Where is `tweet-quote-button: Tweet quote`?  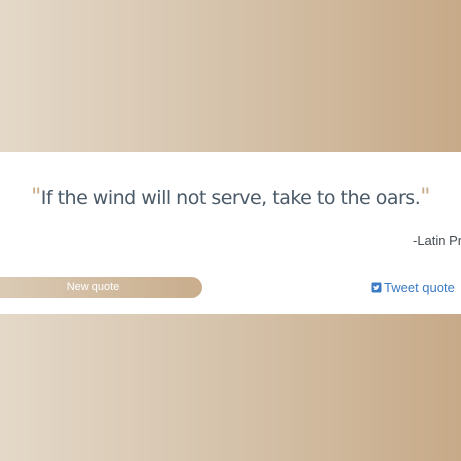
tweet-quote-button: Tweet quote is located at coordinates (413, 287).